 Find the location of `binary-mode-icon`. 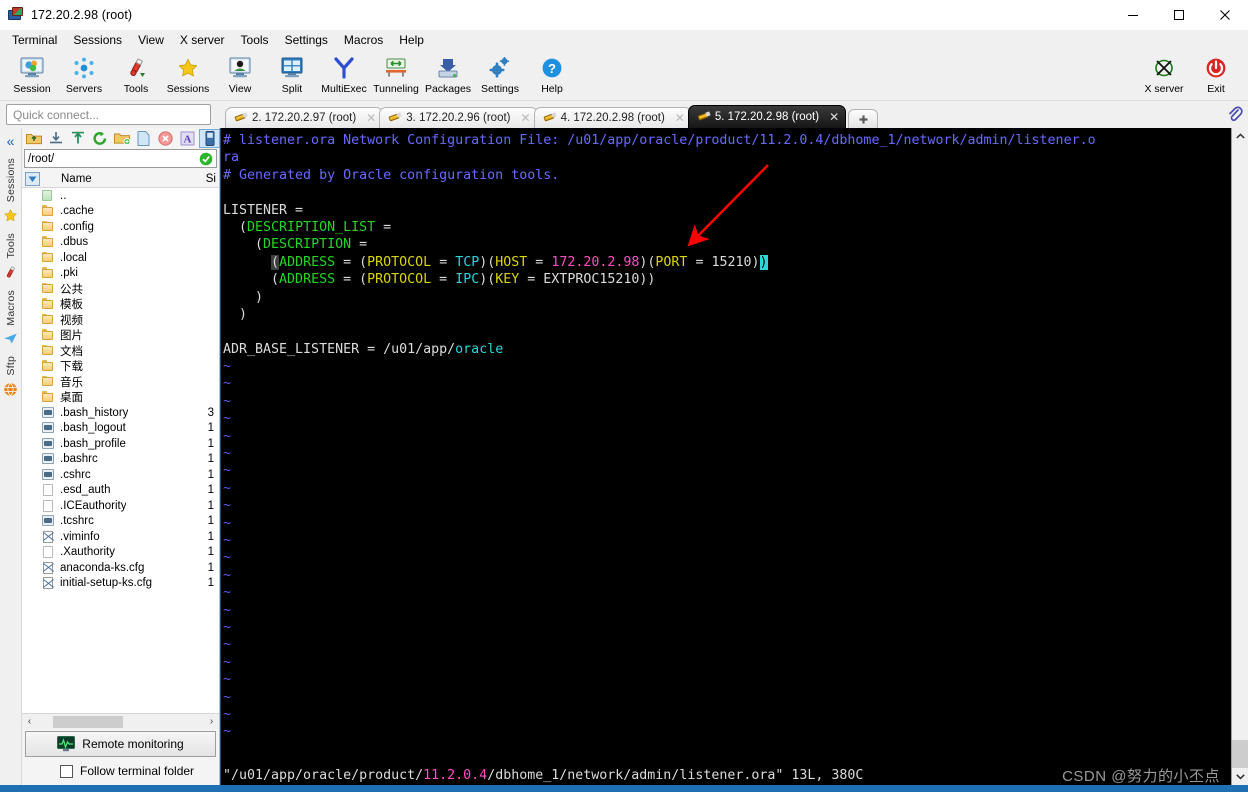

binary-mode-icon is located at coordinates (210, 138).